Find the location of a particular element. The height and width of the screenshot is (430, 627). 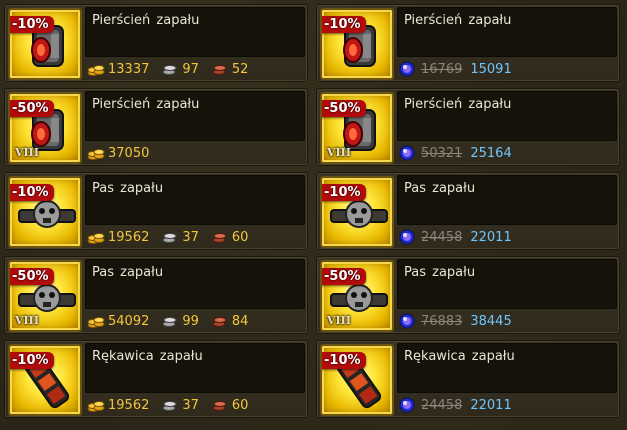

price-row: 16769 15091 is located at coordinates (455, 69).